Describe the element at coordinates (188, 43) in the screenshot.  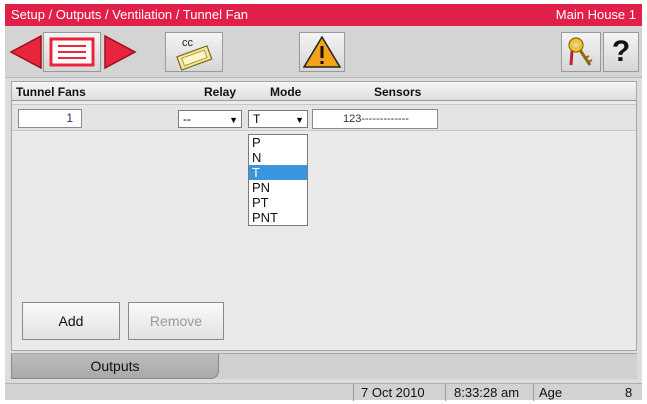
I see `copy-label: cc` at that location.